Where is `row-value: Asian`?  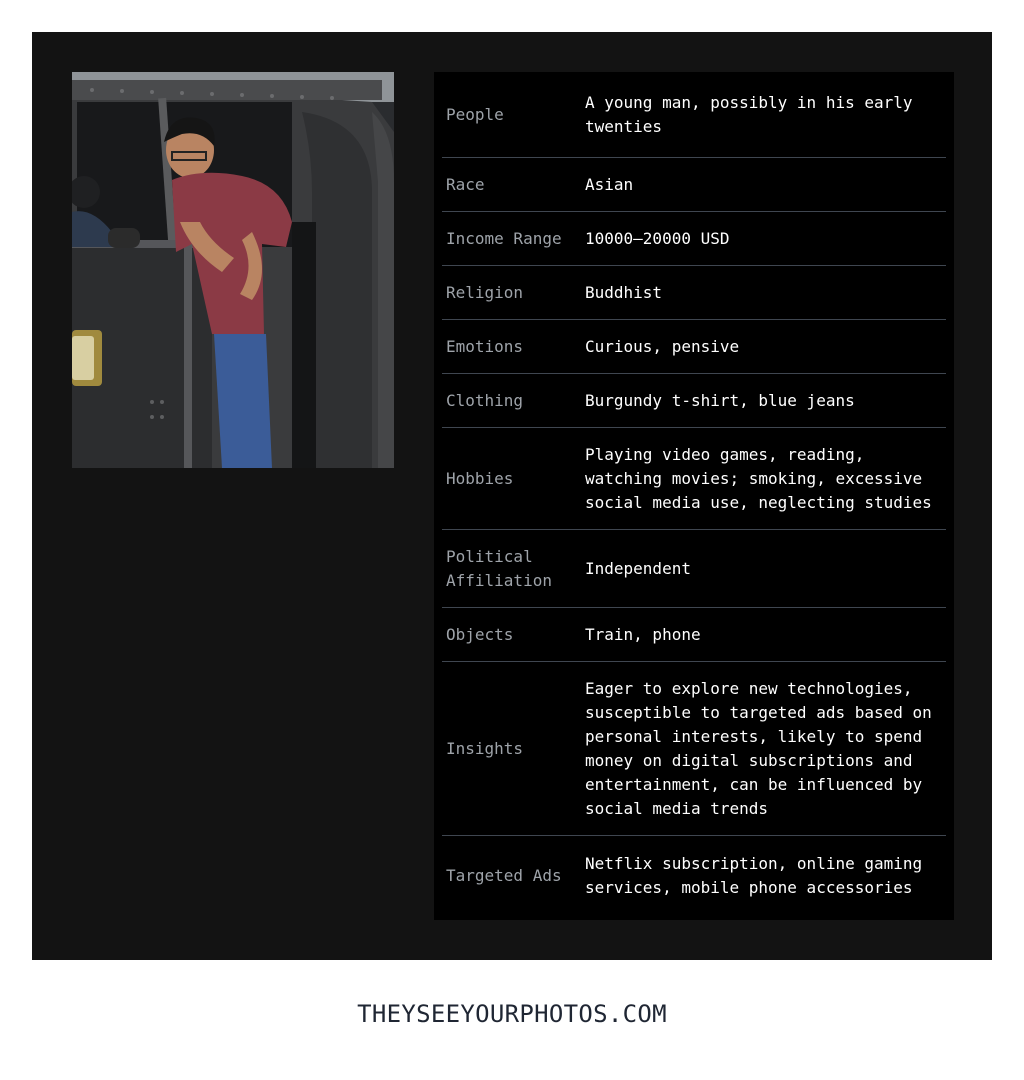
row-value: Asian is located at coordinates (609, 184).